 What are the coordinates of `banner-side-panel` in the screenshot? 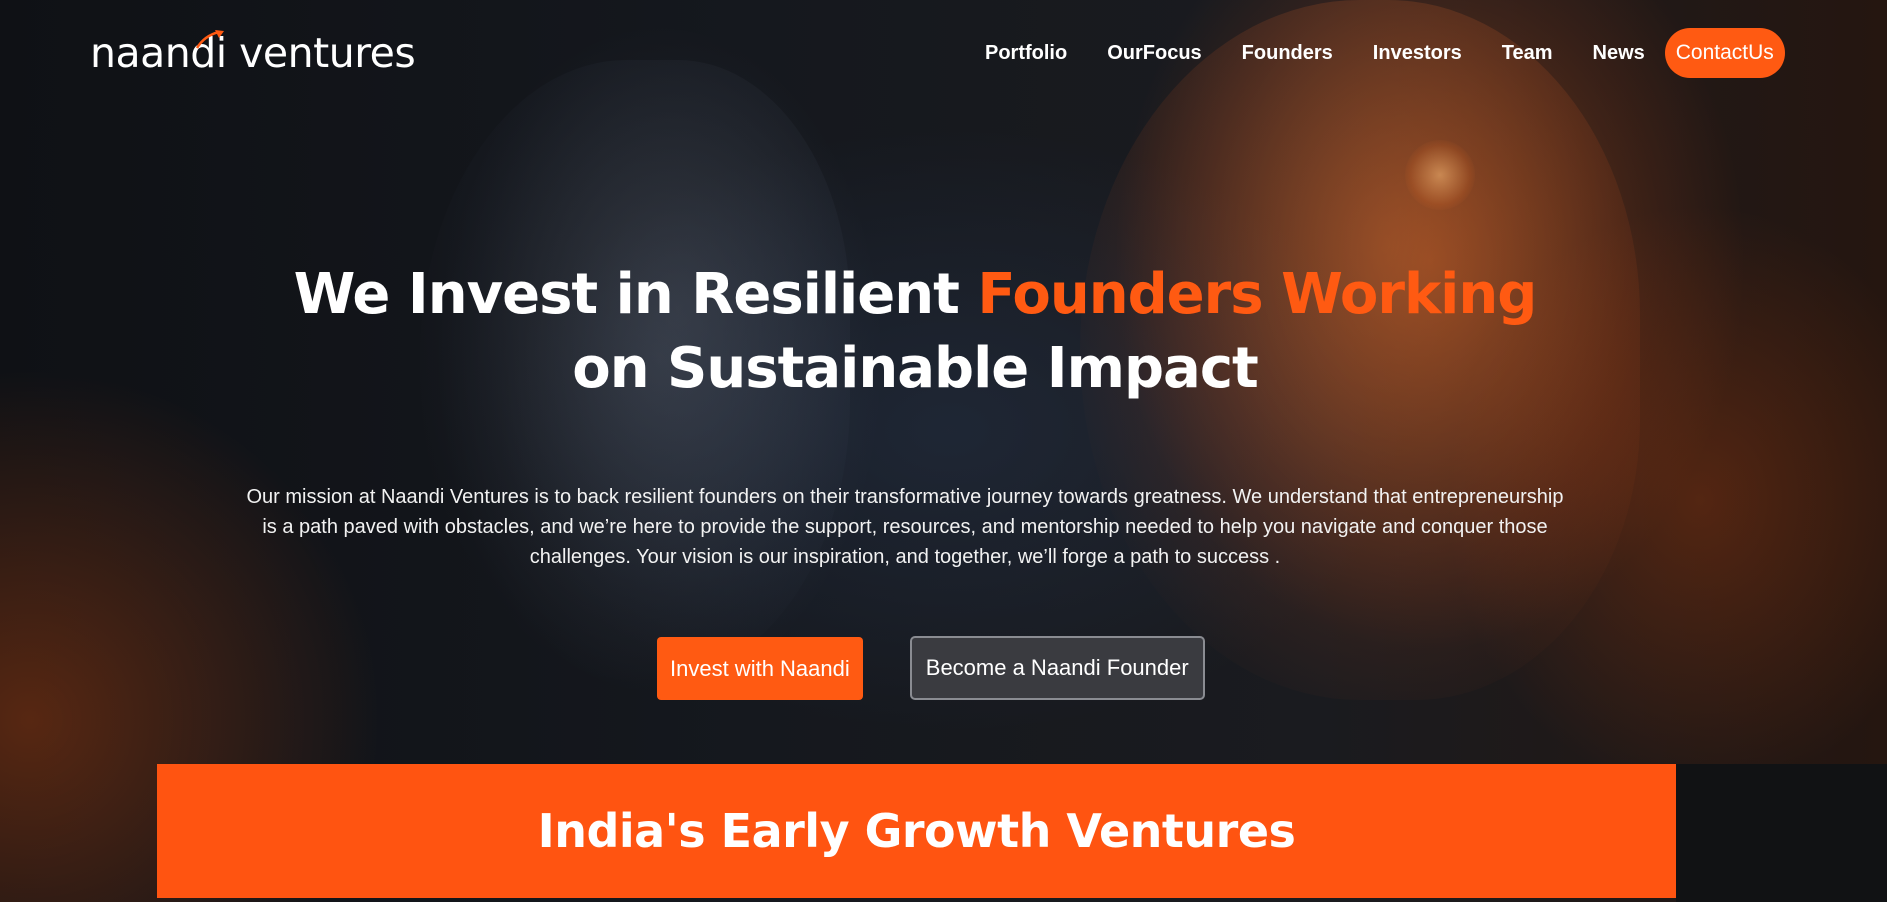 It's located at (1781, 833).